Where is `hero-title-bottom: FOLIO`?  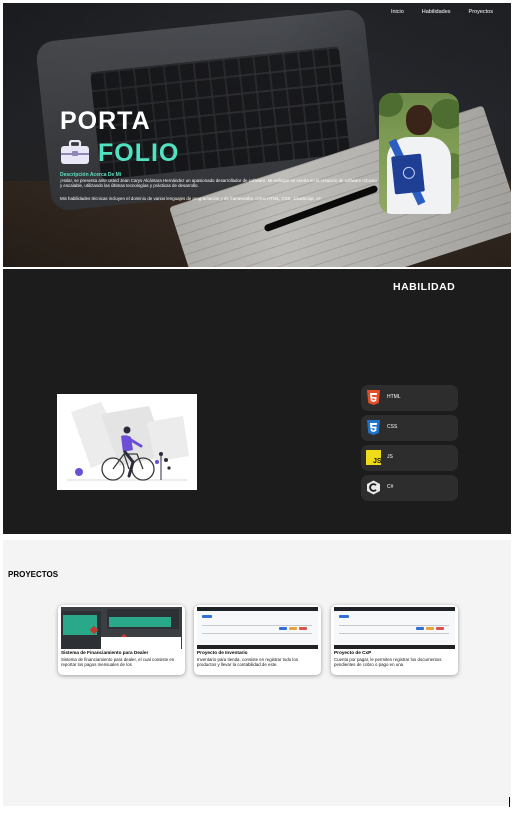
hero-title-bottom: FOLIO is located at coordinates (139, 153).